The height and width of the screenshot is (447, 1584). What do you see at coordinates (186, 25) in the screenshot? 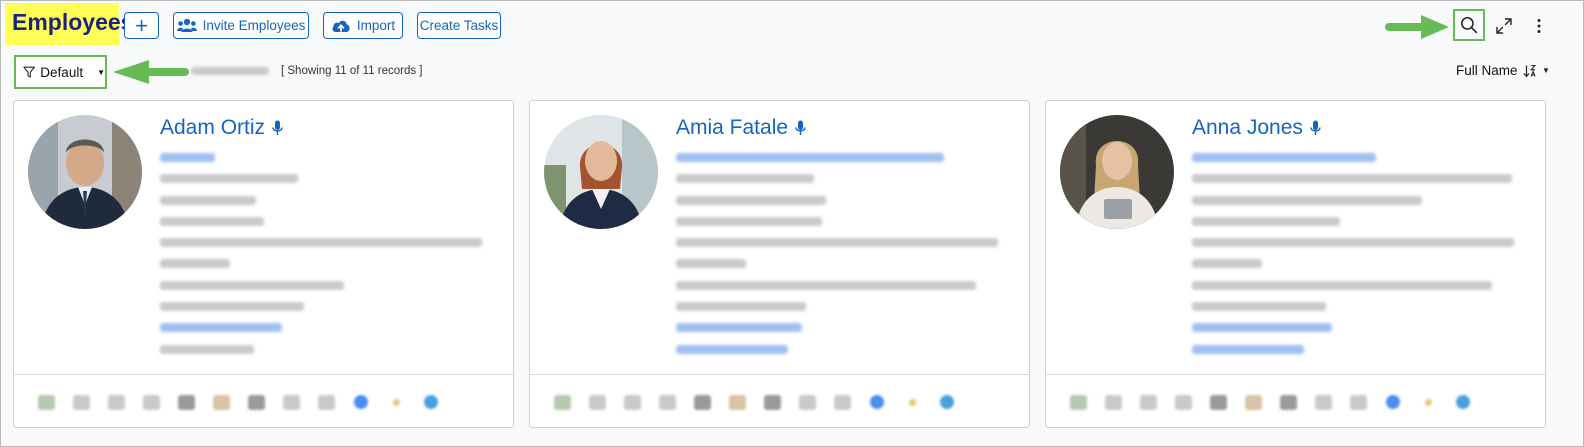
I see `users-icon` at bounding box center [186, 25].